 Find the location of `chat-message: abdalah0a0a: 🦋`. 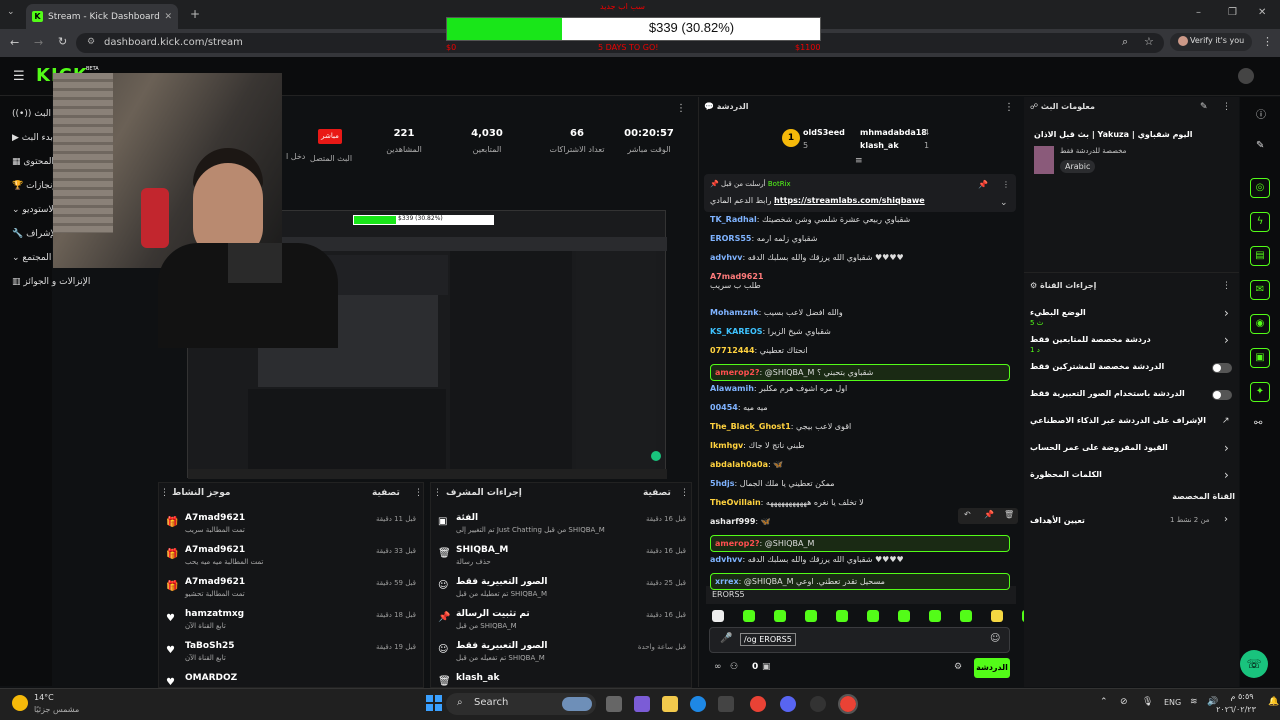

chat-message: abdalah0a0a: 🦋 is located at coordinates (860, 468).